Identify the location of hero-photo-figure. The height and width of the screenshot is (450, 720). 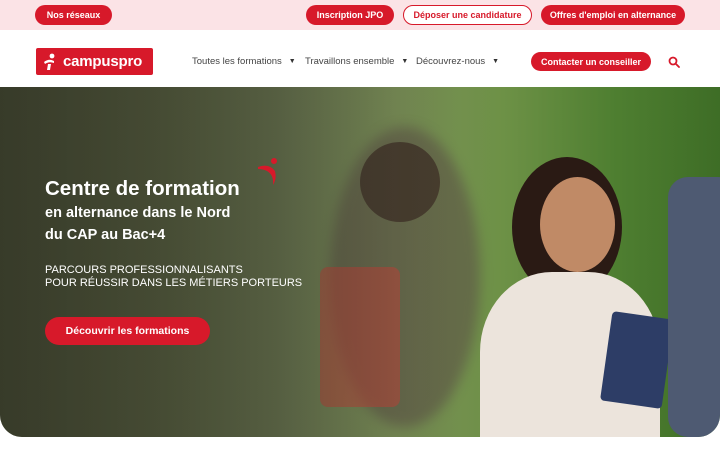
(694, 307).